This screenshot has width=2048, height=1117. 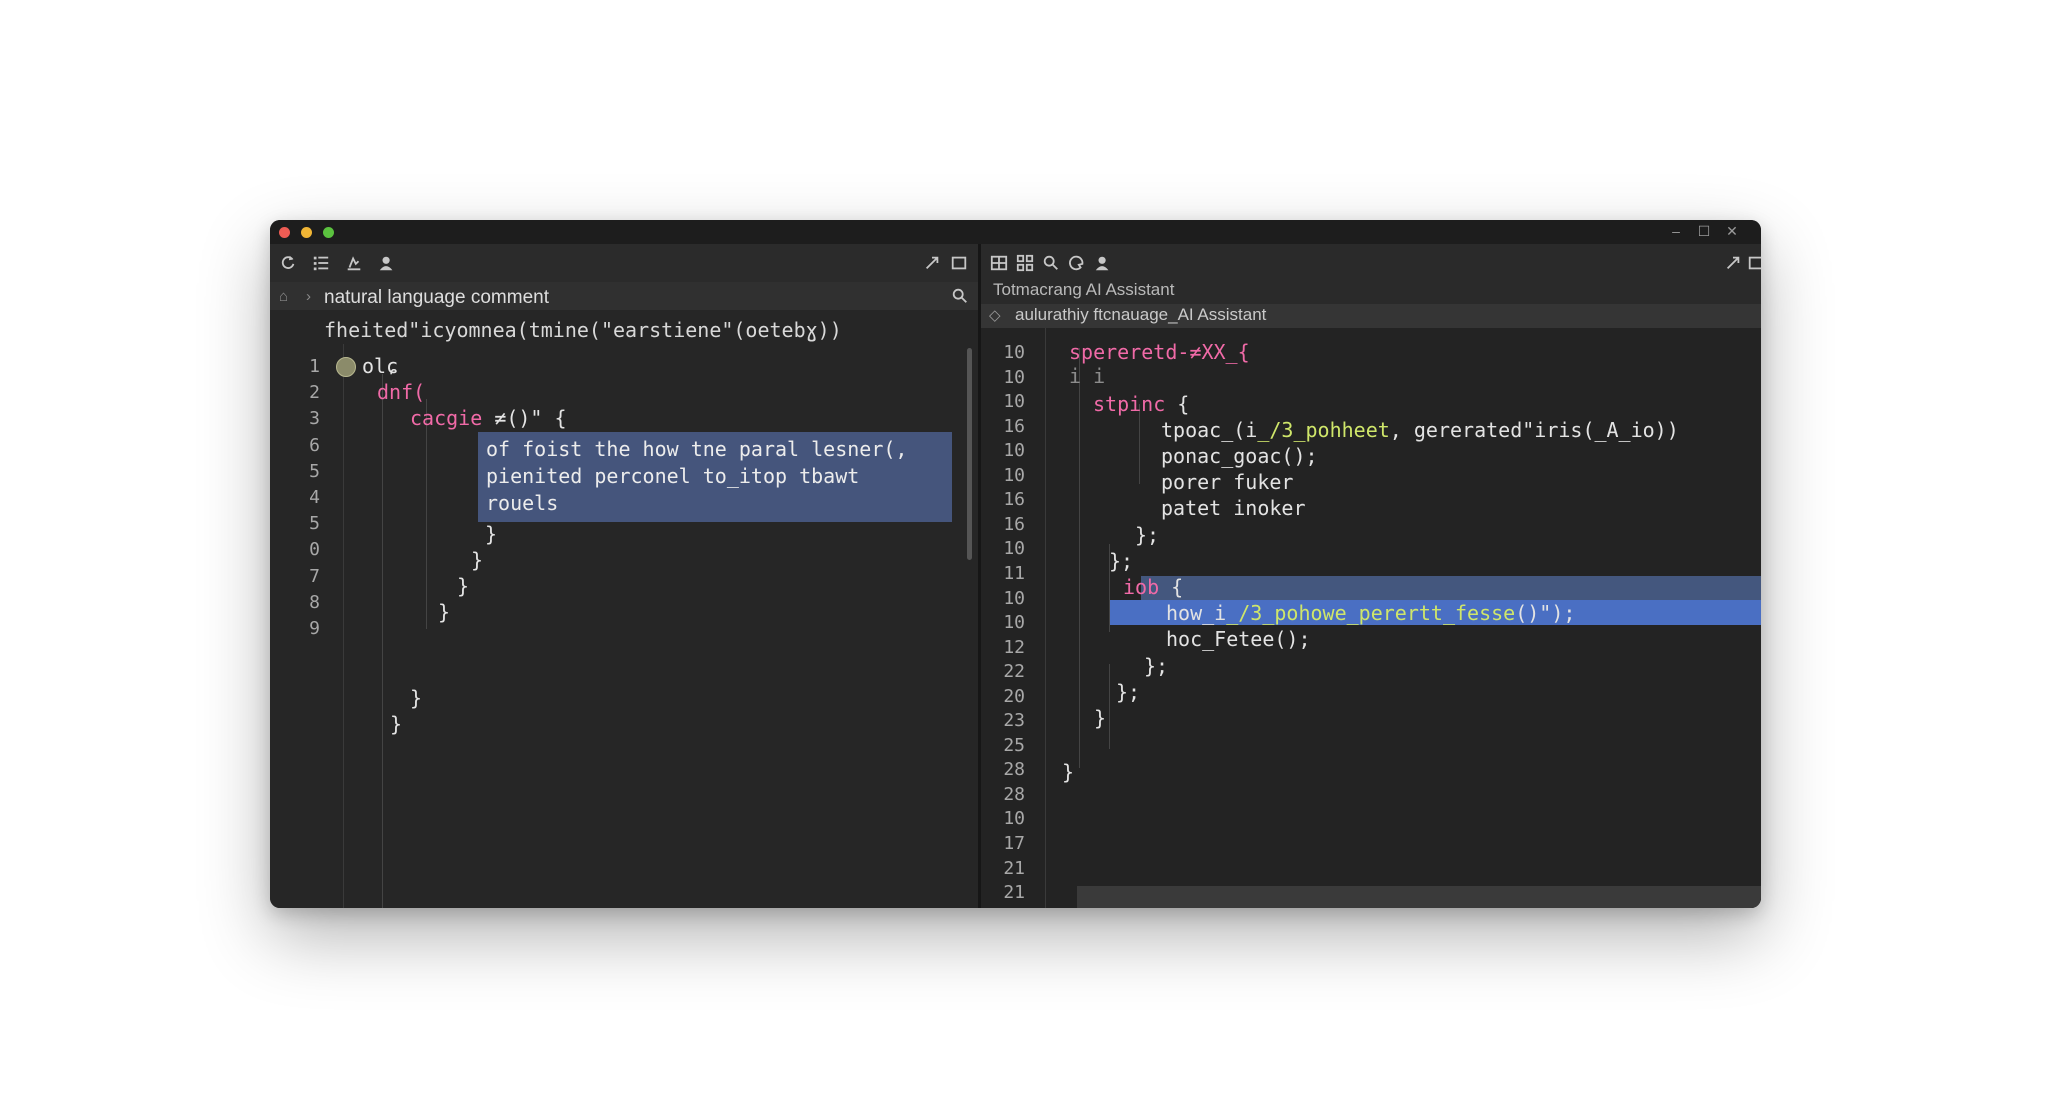 What do you see at coordinates (436, 298) in the screenshot?
I see `search-input: natural language comment` at bounding box center [436, 298].